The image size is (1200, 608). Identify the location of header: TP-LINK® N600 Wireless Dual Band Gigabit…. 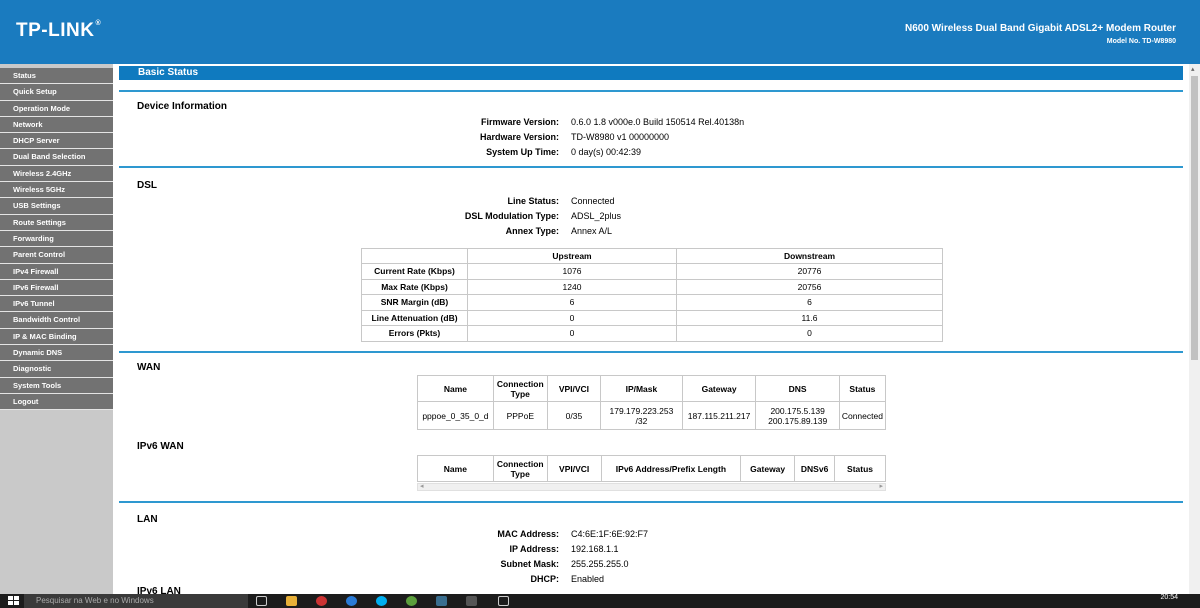
(600, 32).